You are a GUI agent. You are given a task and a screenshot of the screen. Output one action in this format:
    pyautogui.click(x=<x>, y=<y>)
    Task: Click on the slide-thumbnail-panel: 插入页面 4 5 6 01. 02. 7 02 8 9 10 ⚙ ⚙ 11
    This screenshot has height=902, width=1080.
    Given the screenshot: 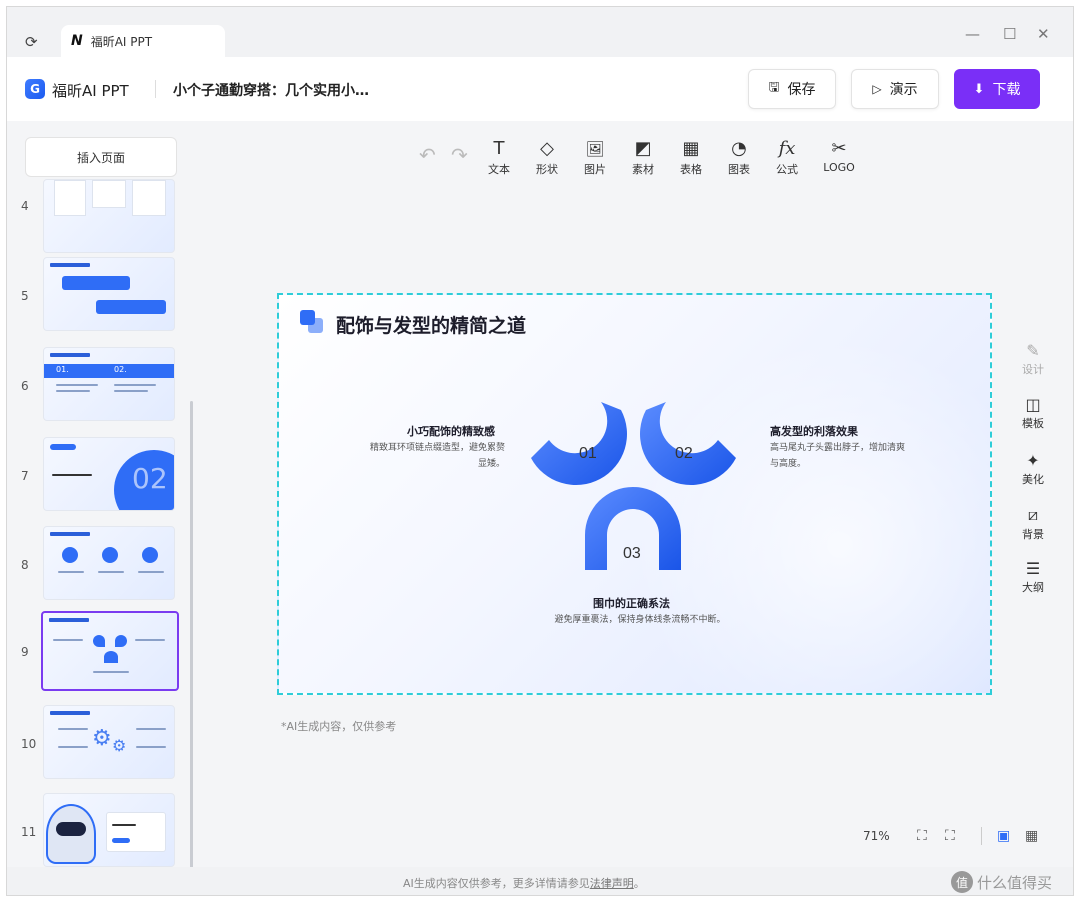 What is the action you would take?
    pyautogui.click(x=100, y=494)
    